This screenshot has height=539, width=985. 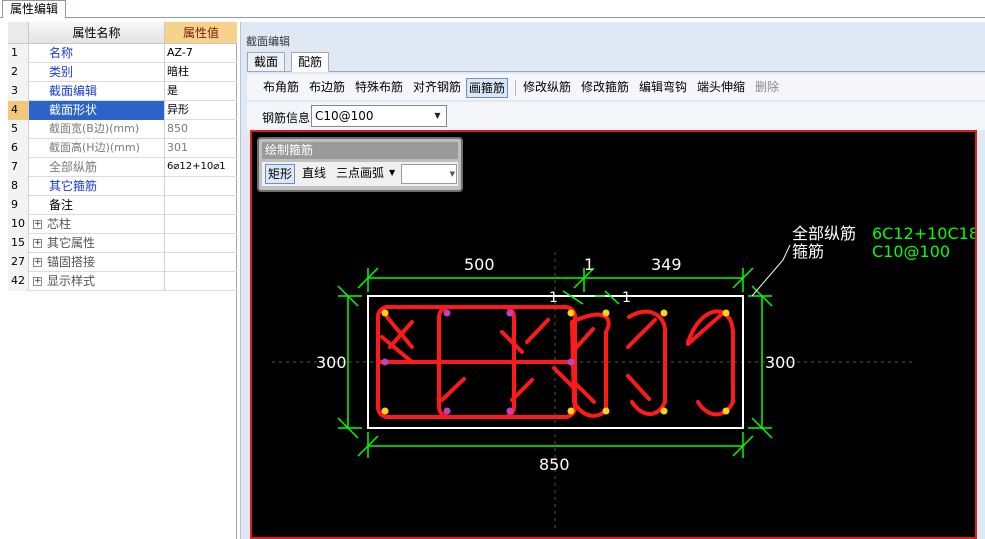 I want to click on tab-property-editor: 属性编辑, so click(x=34, y=9).